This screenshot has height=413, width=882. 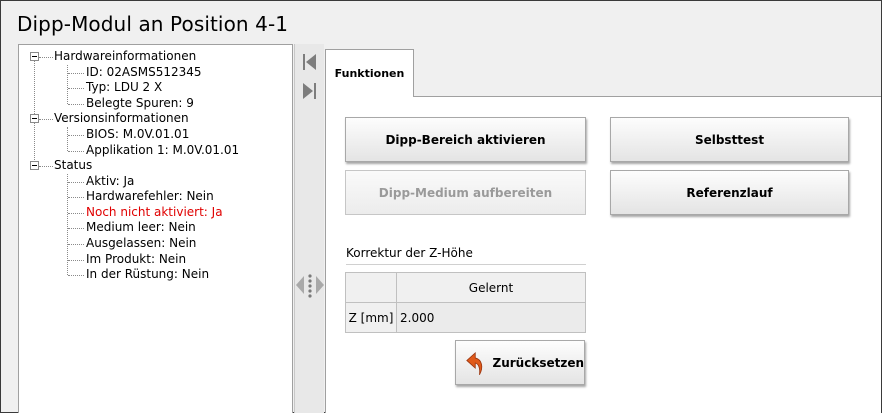 I want to click on tree-item-bios: BIOS: M.0V.01.01, so click(x=137, y=134).